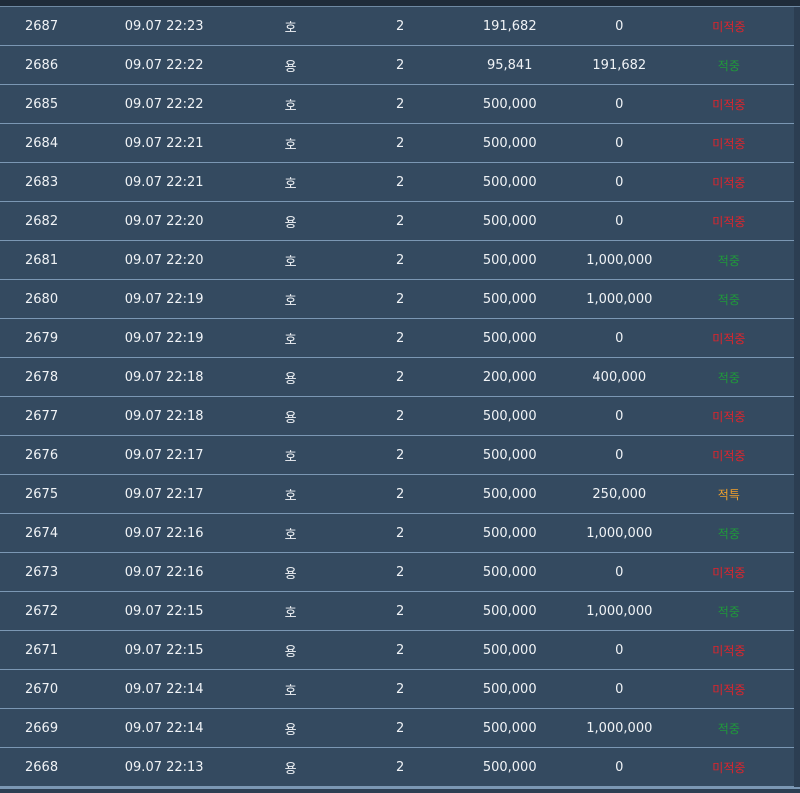  Describe the element at coordinates (397, 416) in the screenshot. I see `table-row: 2677 09.07 22:18 용 2 500,000 0 미적중` at that location.